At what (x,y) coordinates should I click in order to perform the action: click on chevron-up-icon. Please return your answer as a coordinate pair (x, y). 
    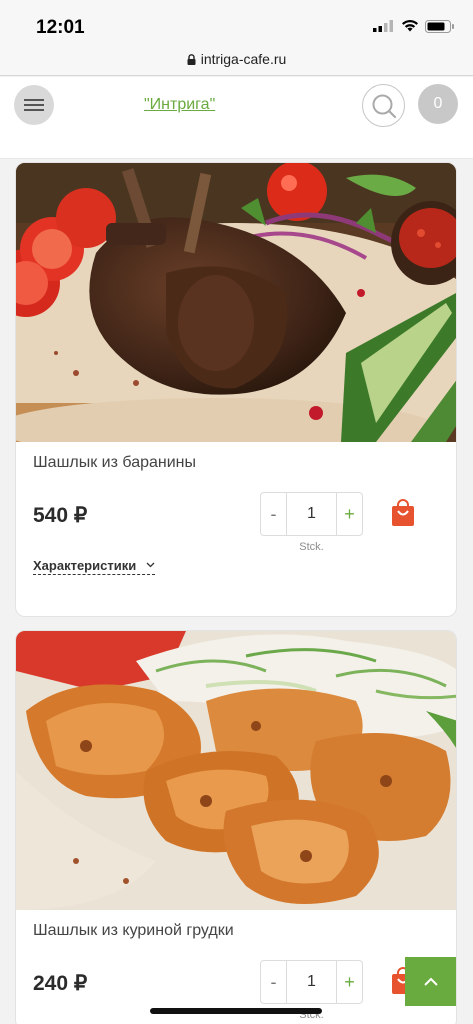
    Looking at the image, I should click on (430, 981).